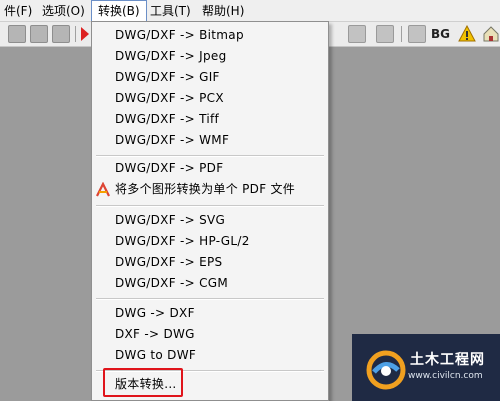  Describe the element at coordinates (447, 360) in the screenshot. I see `watermark-title: 土木工程网` at that location.